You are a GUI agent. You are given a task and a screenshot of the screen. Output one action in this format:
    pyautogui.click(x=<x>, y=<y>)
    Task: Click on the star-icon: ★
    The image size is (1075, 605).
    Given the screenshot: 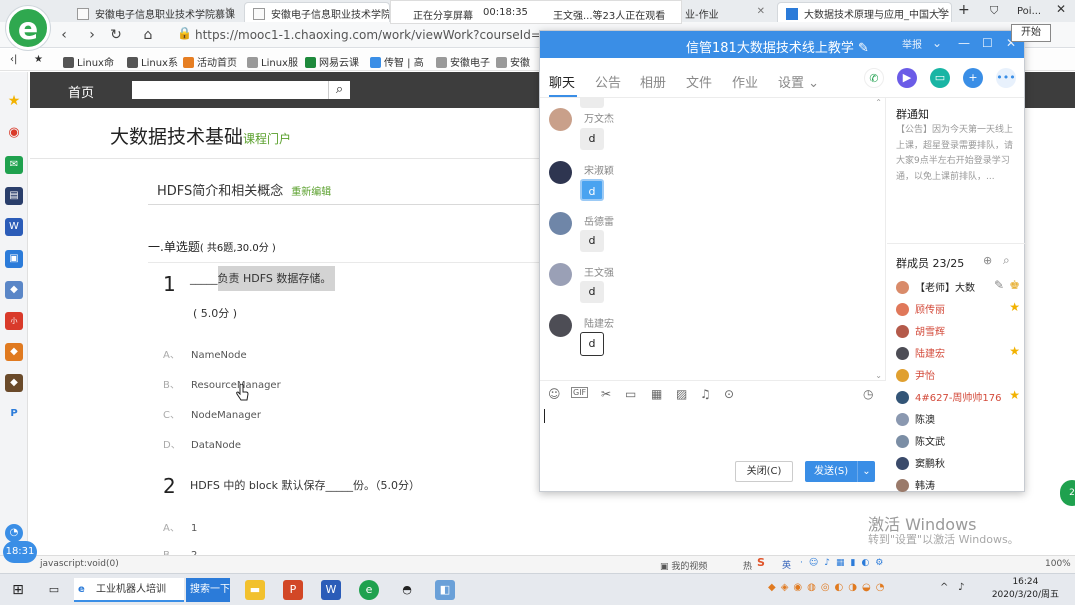 What is the action you would take?
    pyautogui.click(x=38, y=59)
    